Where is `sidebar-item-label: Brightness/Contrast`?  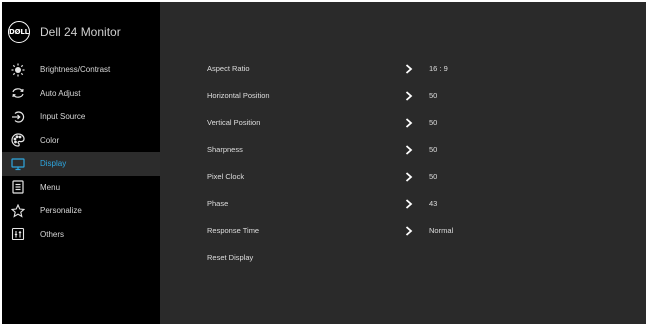
sidebar-item-label: Brightness/Contrast is located at coordinates (75, 70).